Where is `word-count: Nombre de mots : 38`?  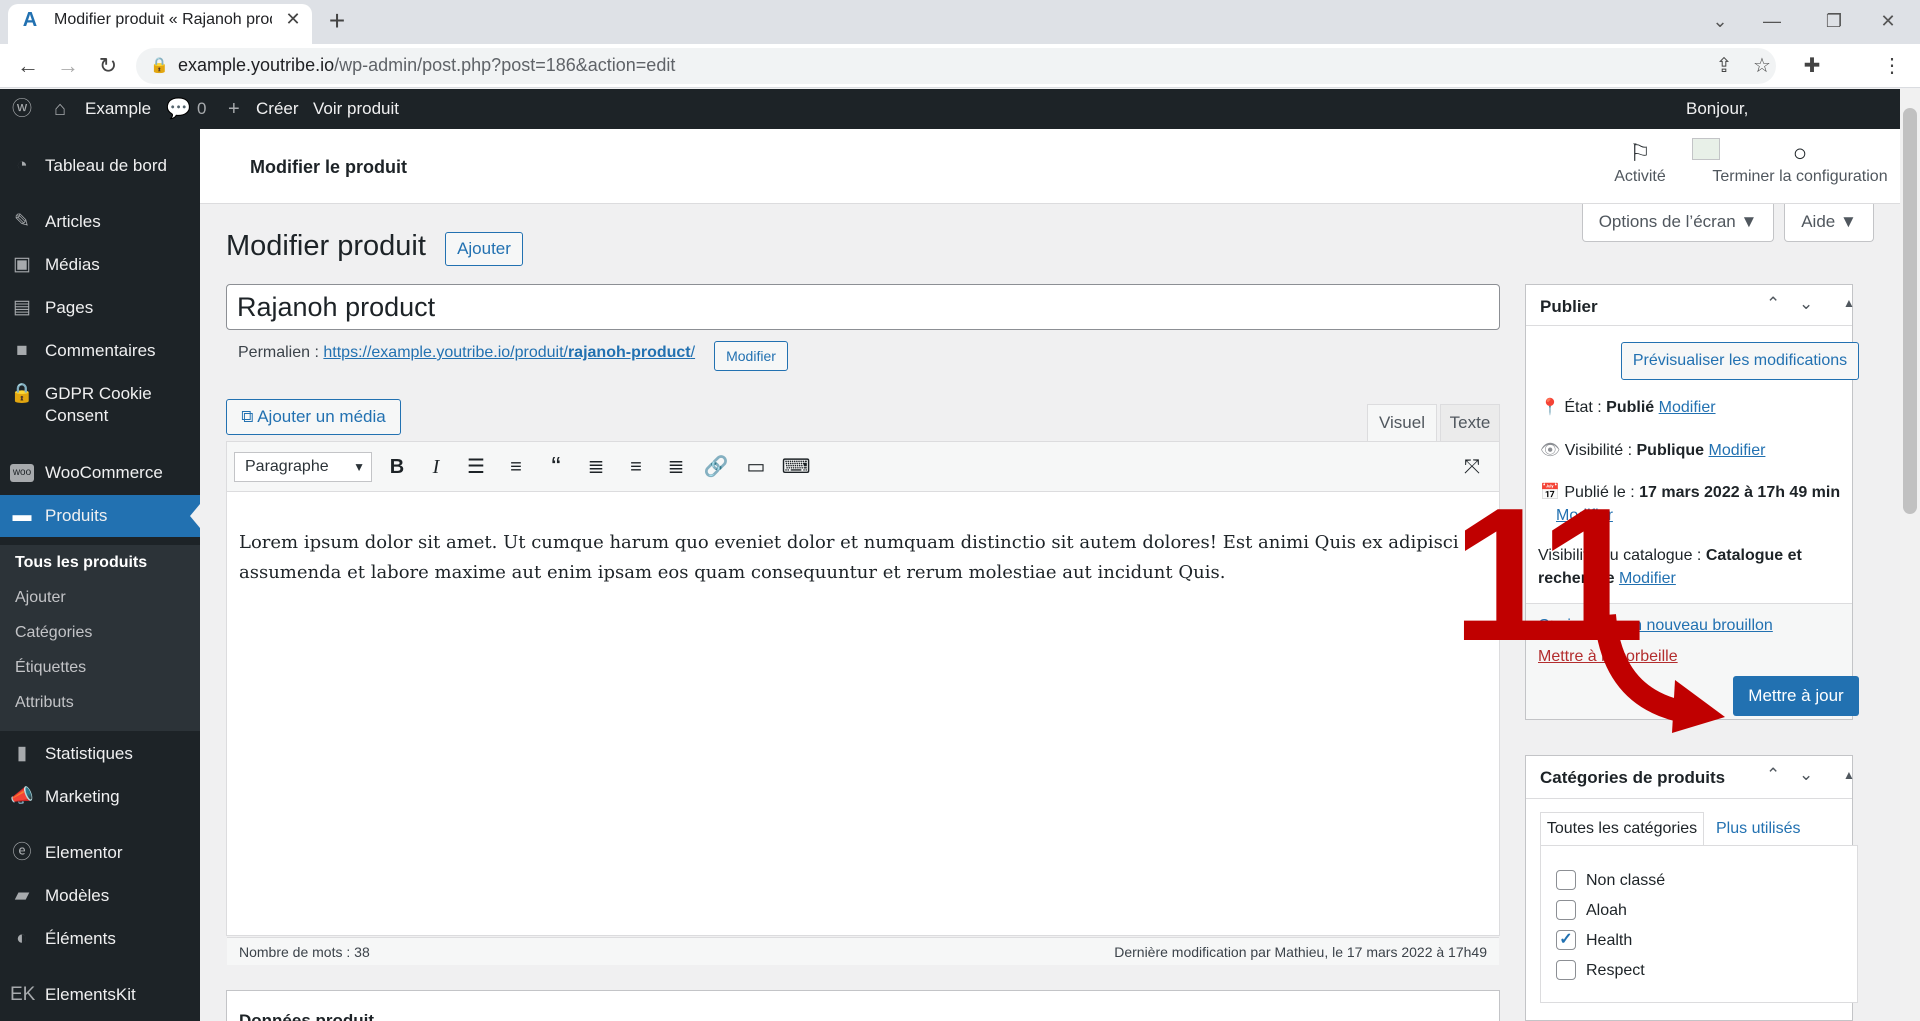
word-count: Nombre de mots : 38 is located at coordinates (304, 952).